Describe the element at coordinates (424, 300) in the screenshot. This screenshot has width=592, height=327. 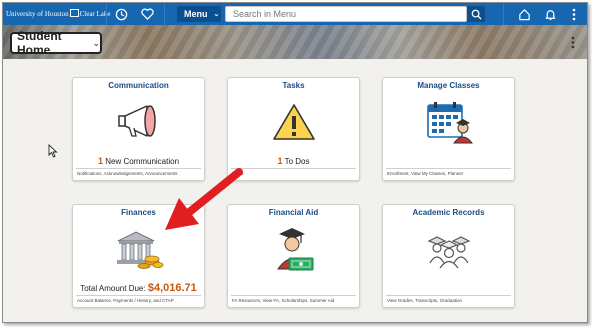
I see `tile-description: View Grades, Transcripts, Graduation` at that location.